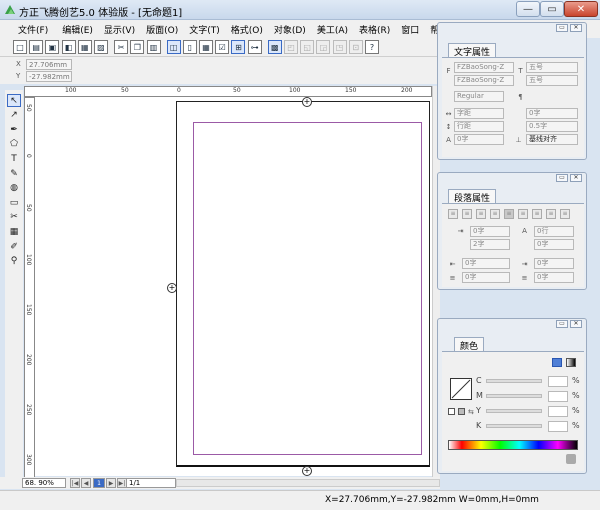 This screenshot has height=510, width=600. What do you see at coordinates (323, 47) in the screenshot?
I see `align-right-icon: ◲` at bounding box center [323, 47].